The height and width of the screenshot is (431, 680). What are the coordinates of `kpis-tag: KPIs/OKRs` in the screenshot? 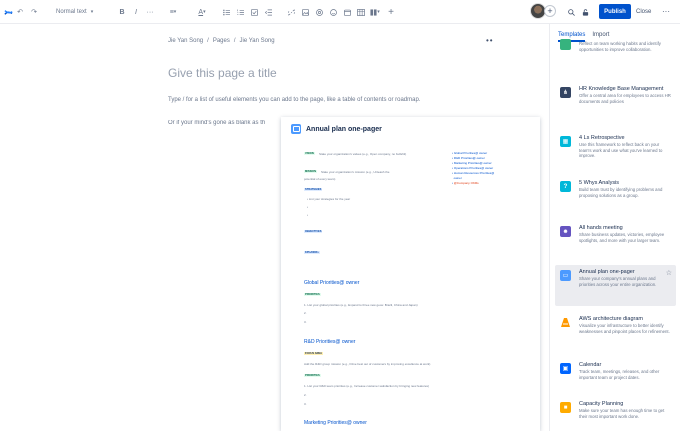 It's located at (312, 252).